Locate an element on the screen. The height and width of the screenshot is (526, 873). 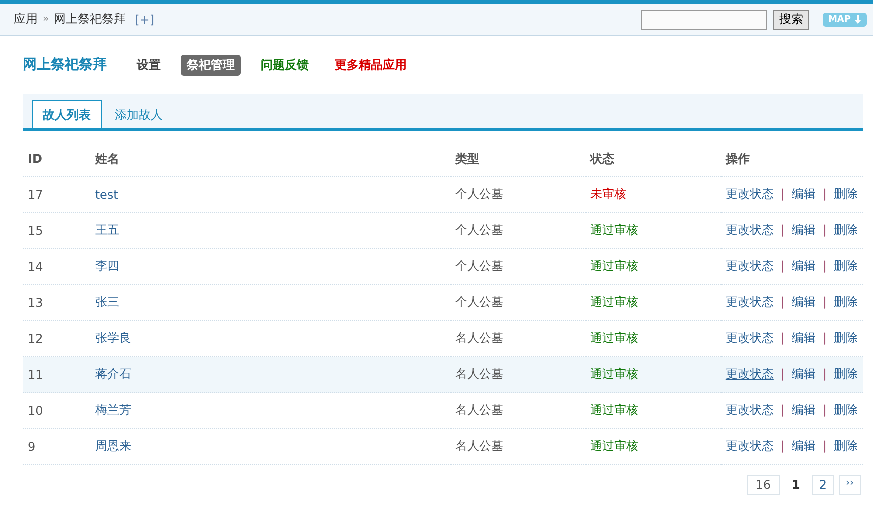
id-cell: 14 is located at coordinates (56, 266).